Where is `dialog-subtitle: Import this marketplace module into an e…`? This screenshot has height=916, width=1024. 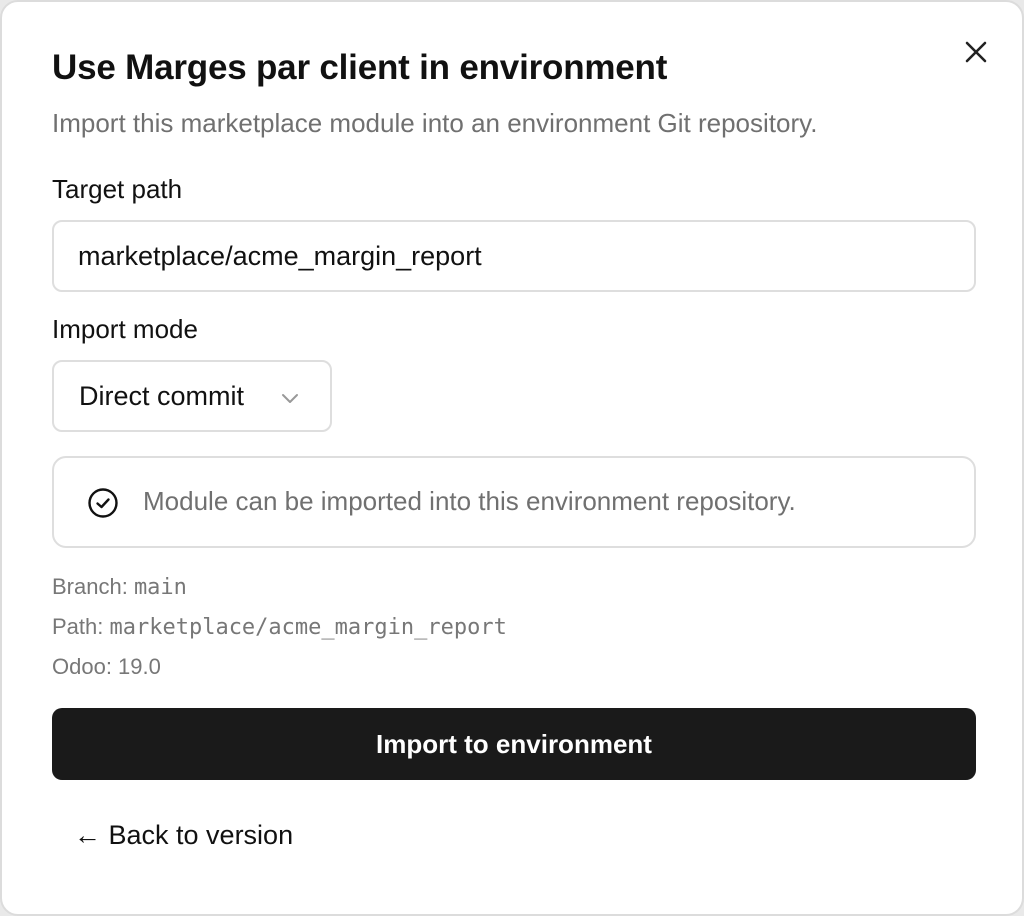 dialog-subtitle: Import this marketplace module into an e… is located at coordinates (435, 123).